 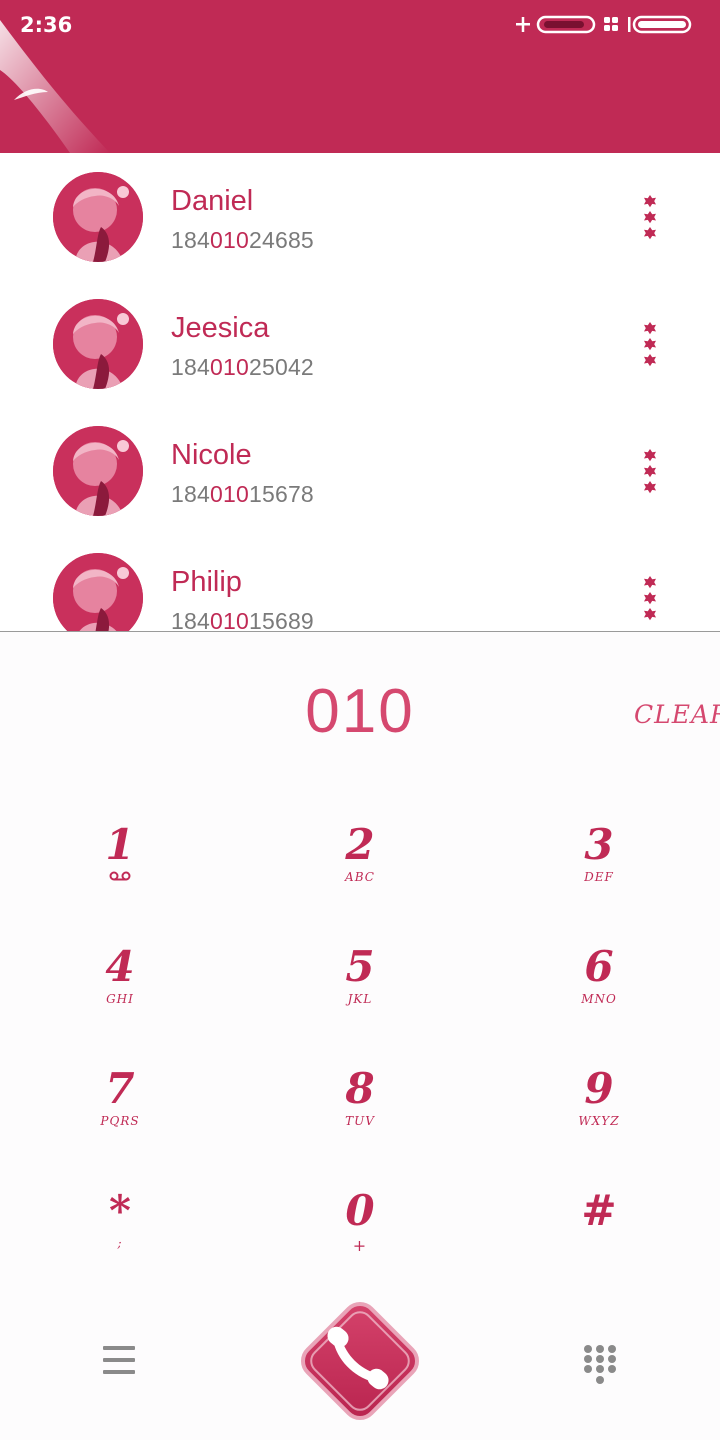 I want to click on key-5: 5 JKL, so click(x=360, y=994).